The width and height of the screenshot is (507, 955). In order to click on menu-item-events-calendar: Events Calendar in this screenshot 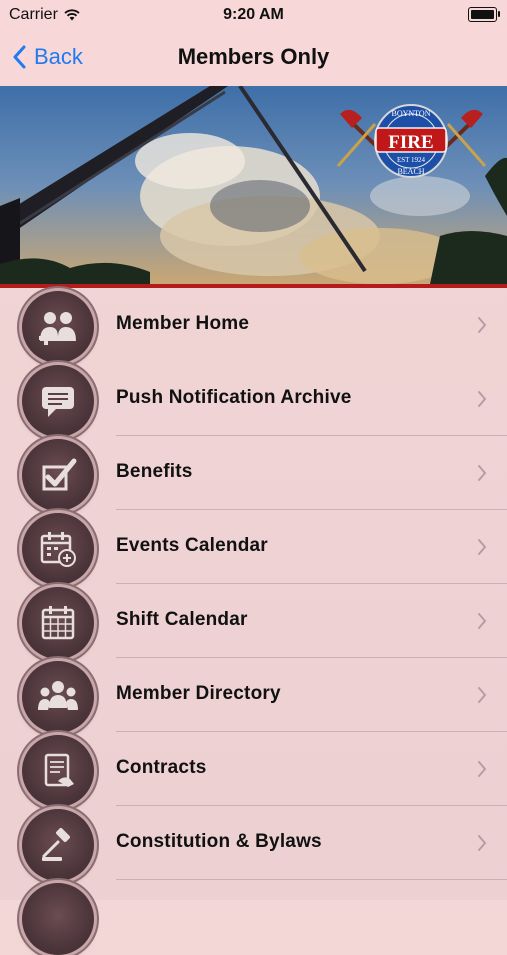, I will do `click(253, 547)`.